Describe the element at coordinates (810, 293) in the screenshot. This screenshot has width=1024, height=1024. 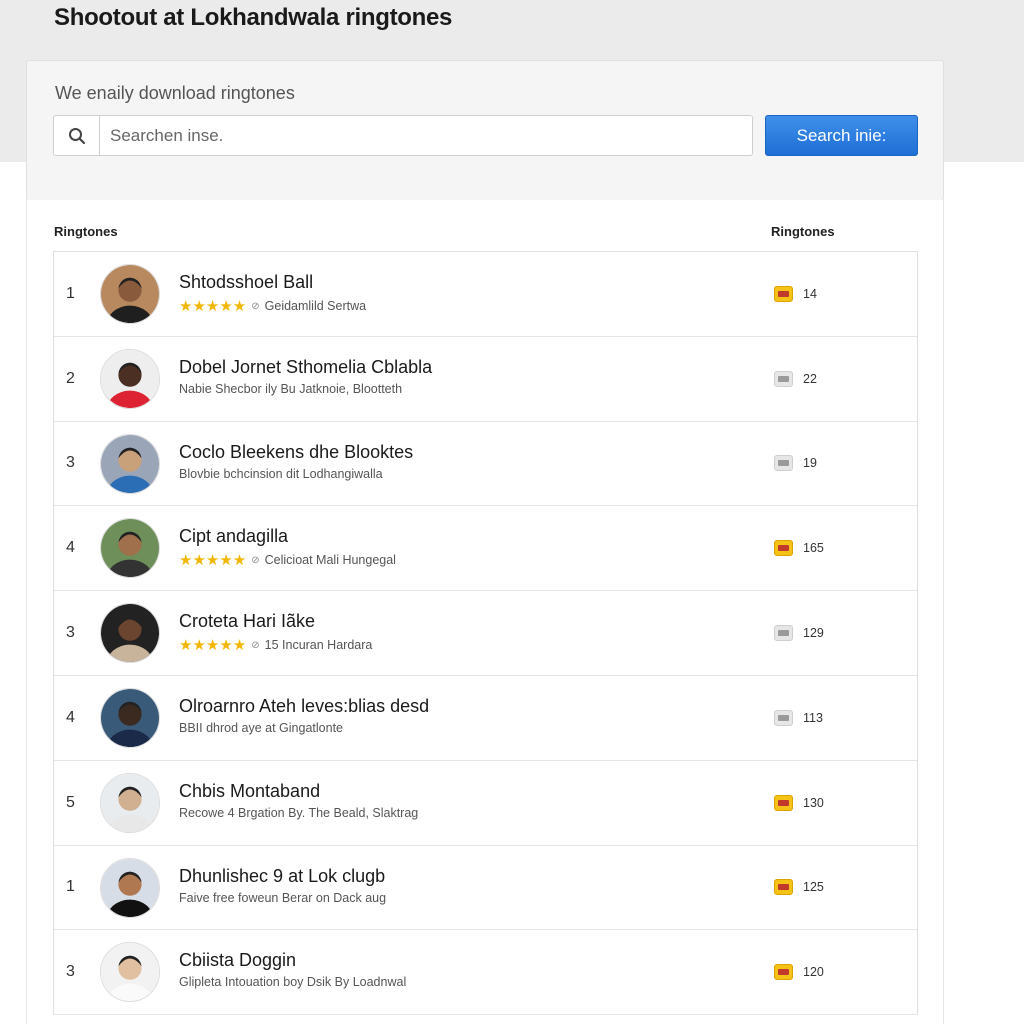
I see `count-value: 14` at that location.